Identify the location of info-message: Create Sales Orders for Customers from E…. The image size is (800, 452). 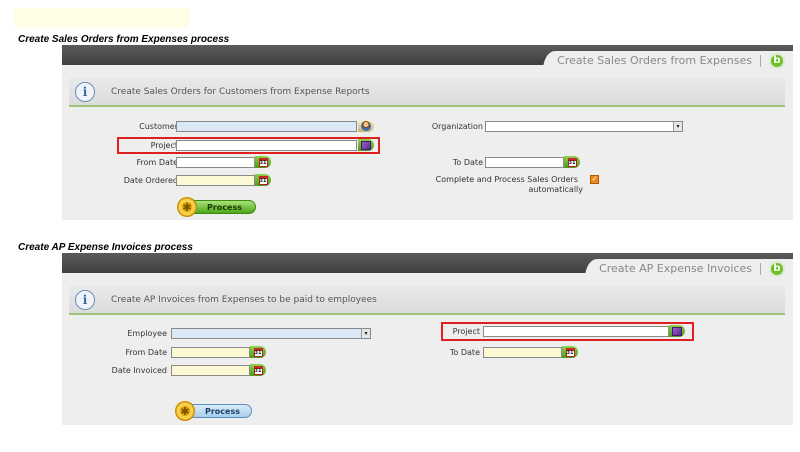
(240, 91).